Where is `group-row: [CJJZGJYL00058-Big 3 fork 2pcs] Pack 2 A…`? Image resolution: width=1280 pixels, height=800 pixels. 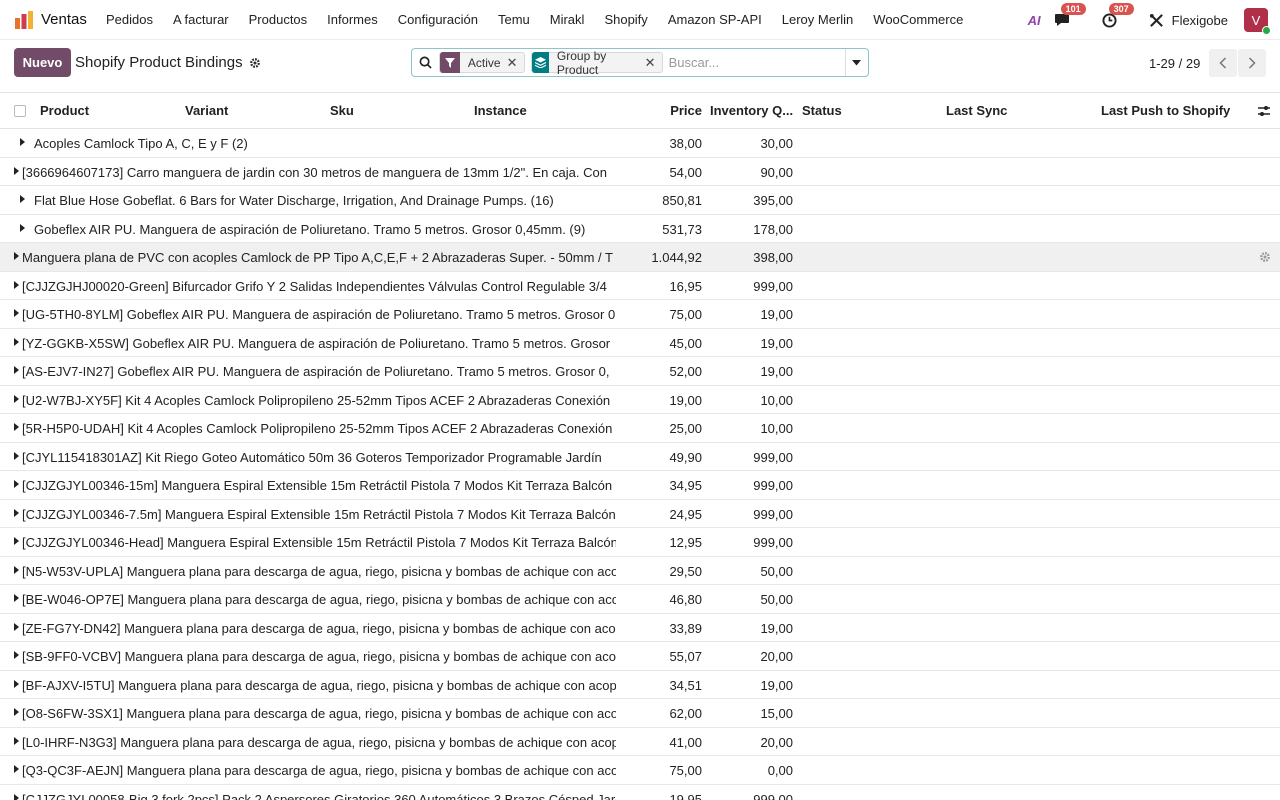
group-row: [CJJZGJYL00058-Big 3 fork 2pcs] Pack 2 A… is located at coordinates (640, 792).